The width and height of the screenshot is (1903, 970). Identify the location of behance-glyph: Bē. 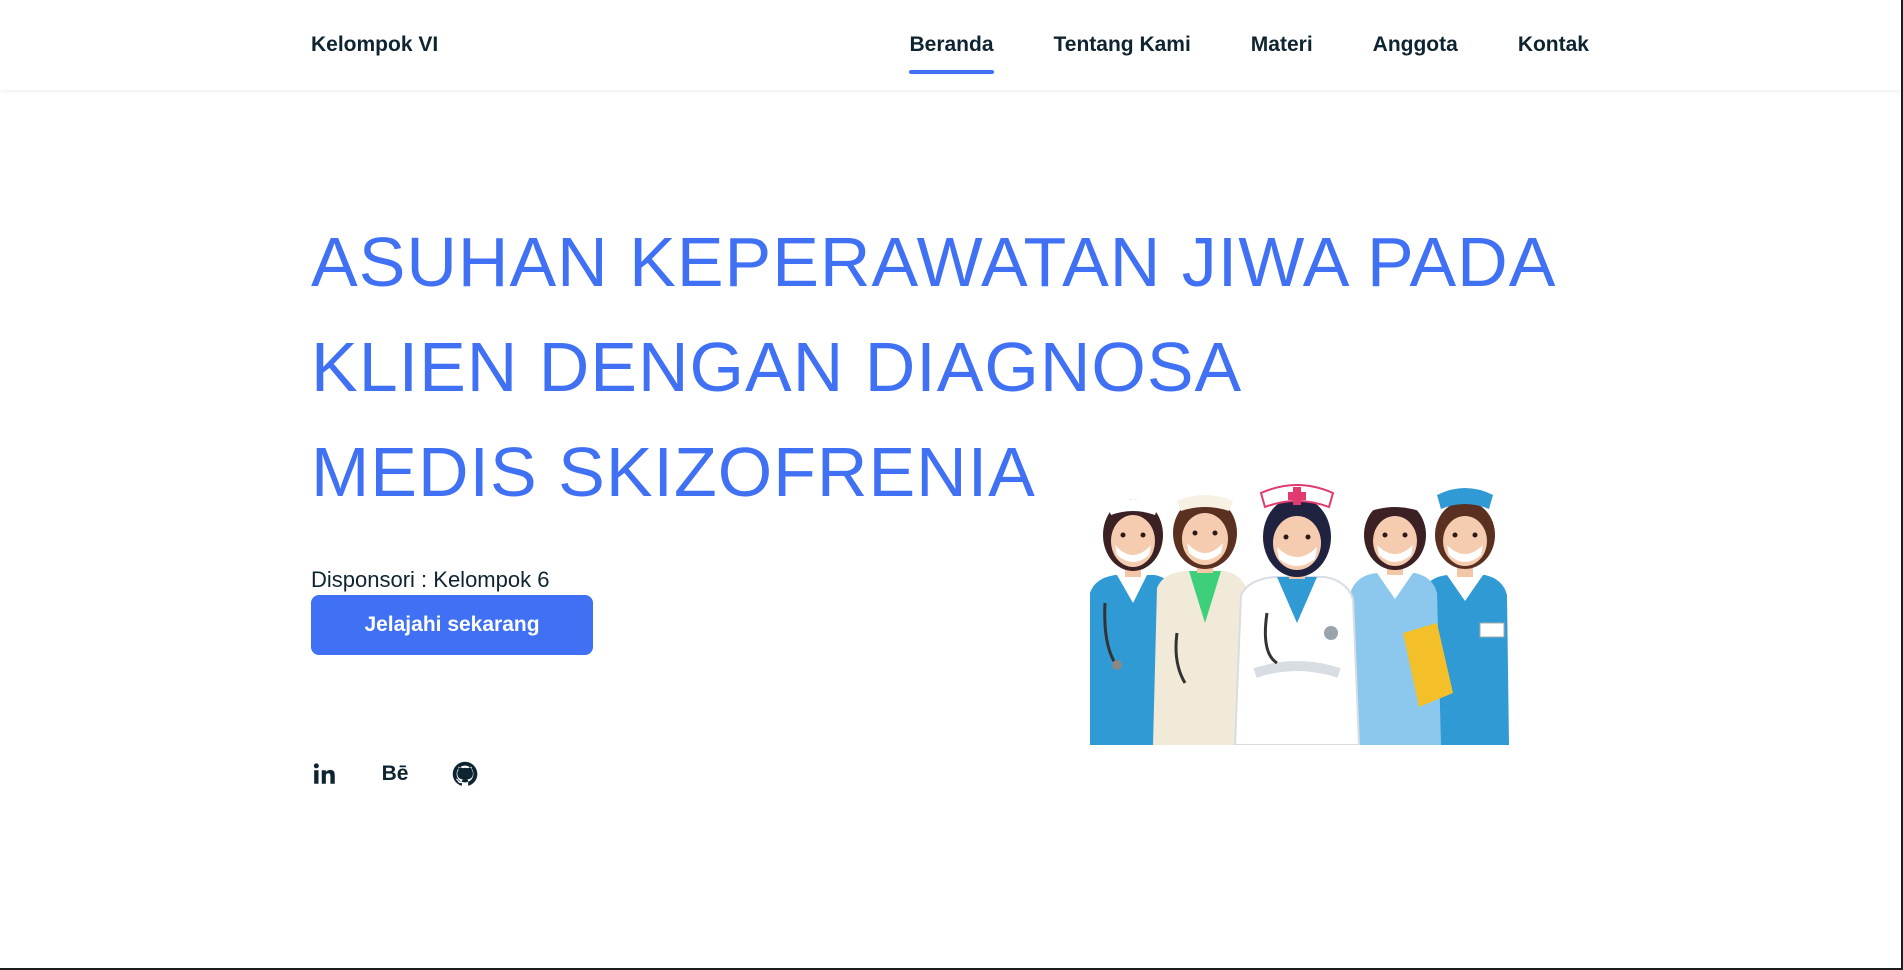
(395, 773).